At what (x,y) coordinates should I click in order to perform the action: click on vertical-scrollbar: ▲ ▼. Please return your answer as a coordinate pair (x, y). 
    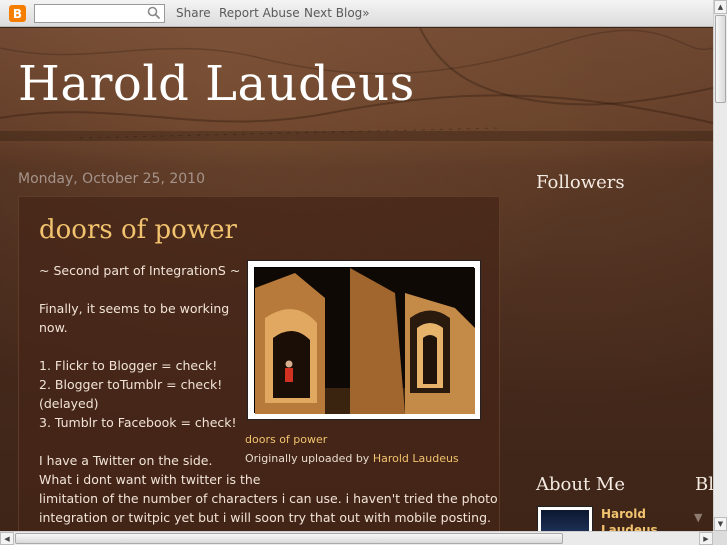
    Looking at the image, I should click on (720, 265).